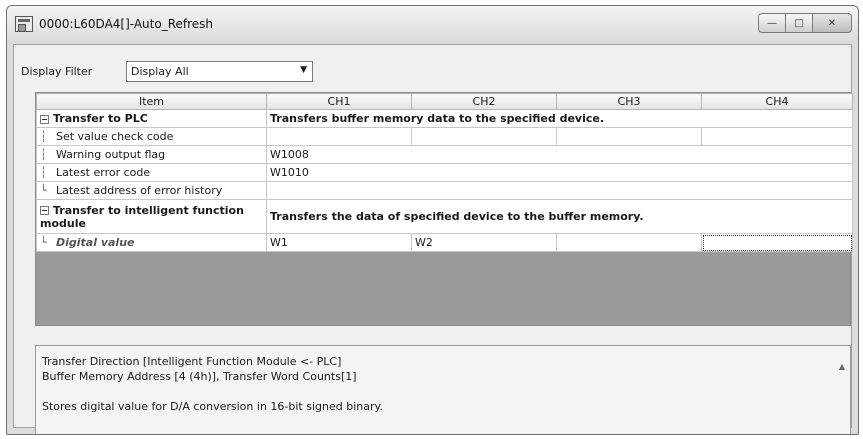 The width and height of the screenshot is (863, 439). What do you see at coordinates (559, 172) in the screenshot?
I see `device-cell: W1010` at bounding box center [559, 172].